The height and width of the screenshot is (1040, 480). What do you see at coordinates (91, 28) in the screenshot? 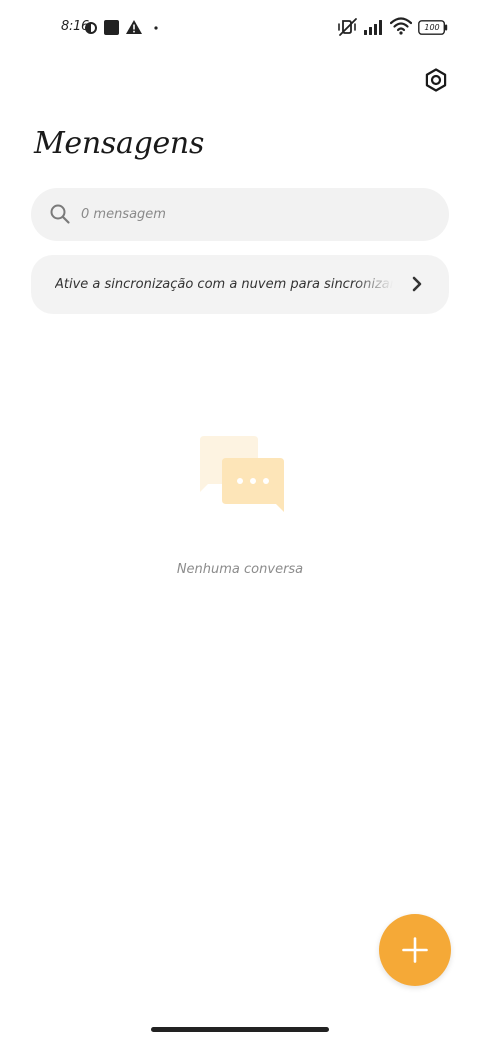
I see `data-saver-icon` at bounding box center [91, 28].